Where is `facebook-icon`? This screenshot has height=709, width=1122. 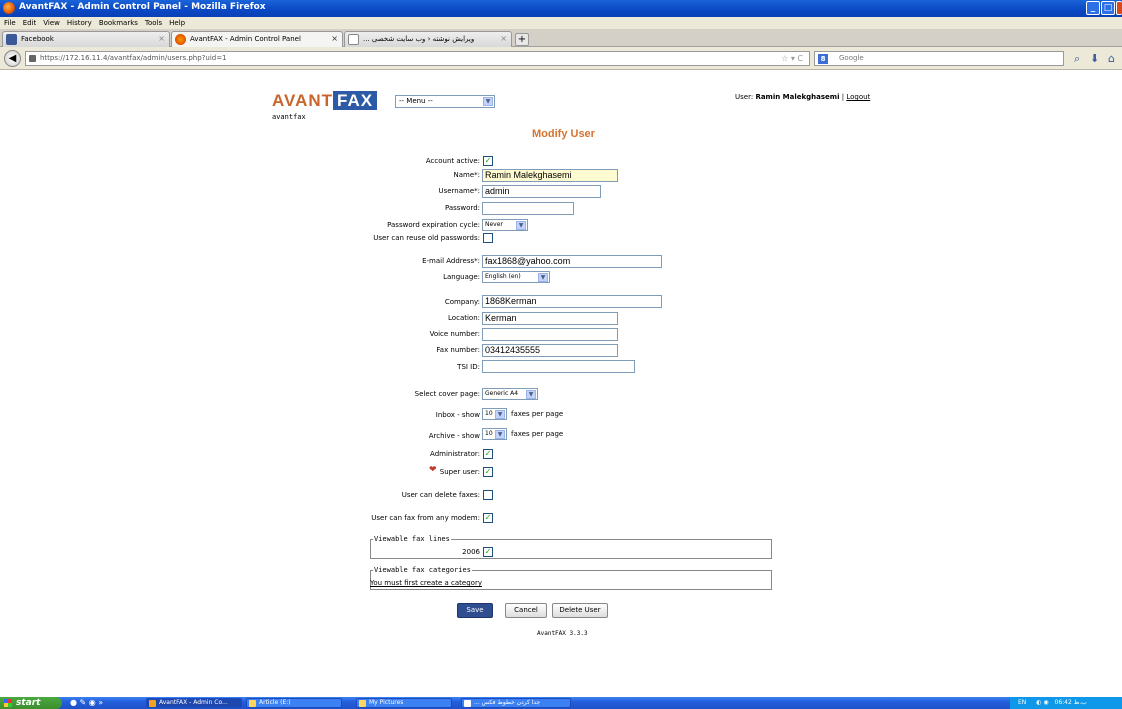 facebook-icon is located at coordinates (11, 39).